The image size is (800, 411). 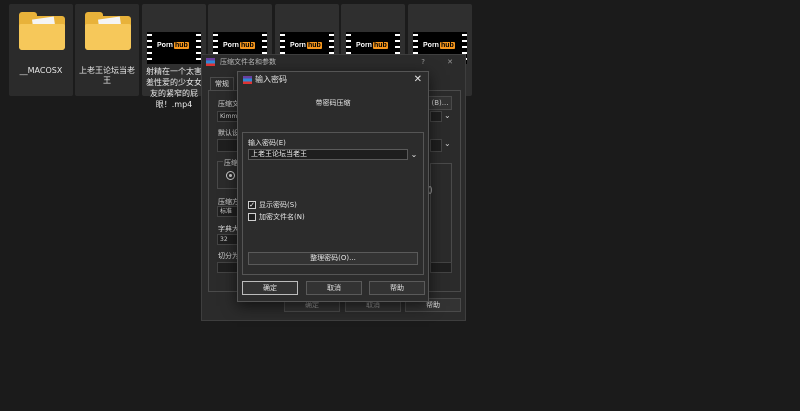 I want to click on file-tile-video: Porn hub 射精在一个太害羞性爱的少女女友的紧窄的屁眼！.mp4, so click(x=174, y=56).